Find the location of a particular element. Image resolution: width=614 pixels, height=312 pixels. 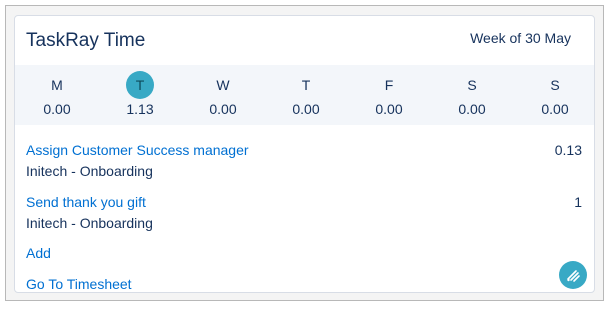

stopwatch-lines-glyph is located at coordinates (573, 276).